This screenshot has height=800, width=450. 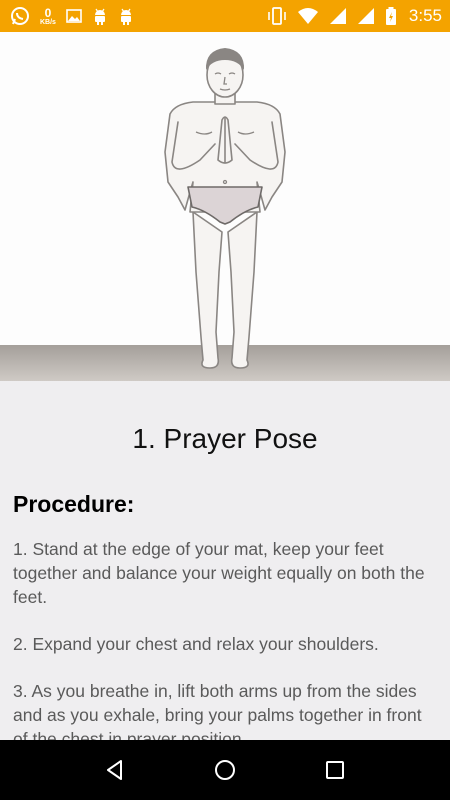 What do you see at coordinates (20, 16) in the screenshot?
I see `whatsapp-icon` at bounding box center [20, 16].